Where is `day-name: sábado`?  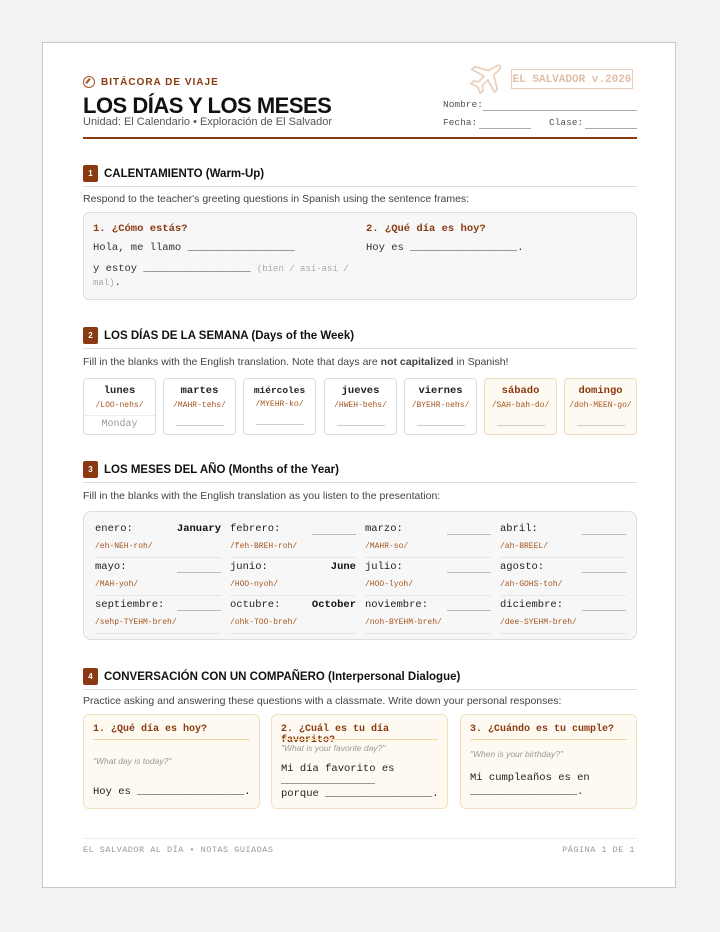
day-name: sábado is located at coordinates (520, 391).